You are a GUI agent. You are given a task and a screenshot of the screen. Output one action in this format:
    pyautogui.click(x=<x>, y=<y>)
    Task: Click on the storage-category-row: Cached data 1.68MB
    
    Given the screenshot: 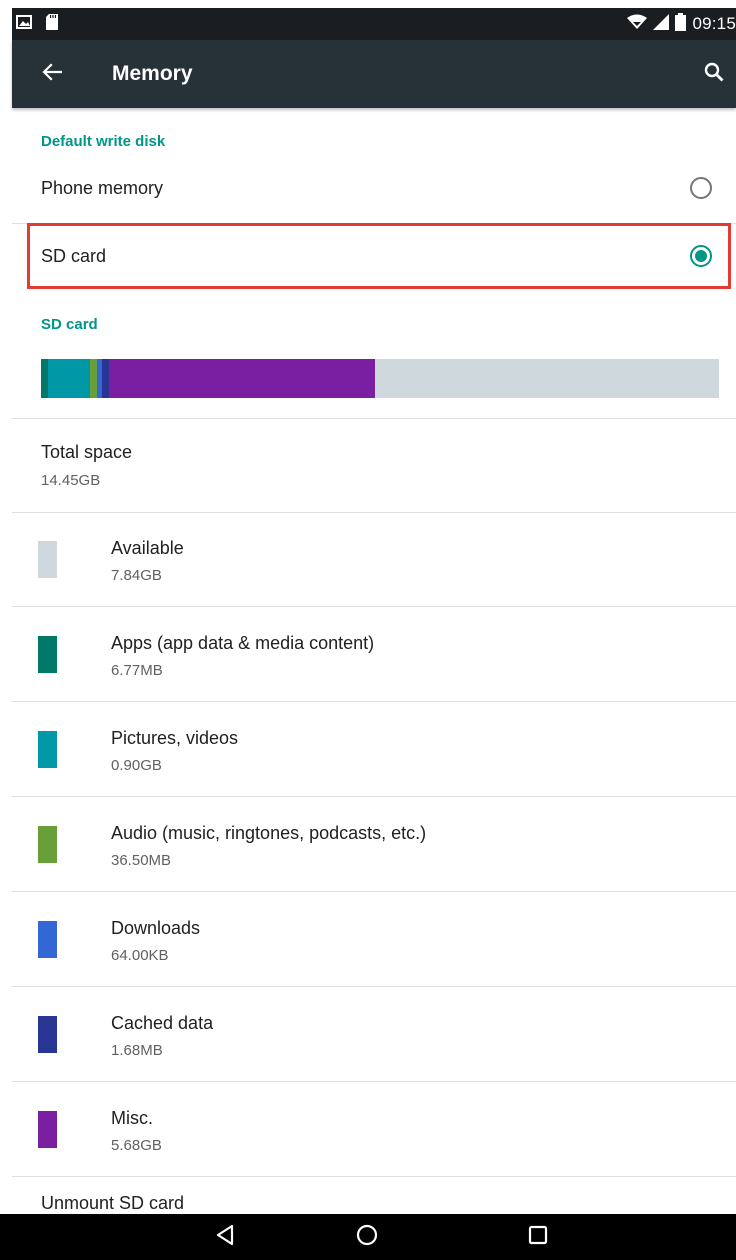 What is the action you would take?
    pyautogui.click(x=374, y=1034)
    